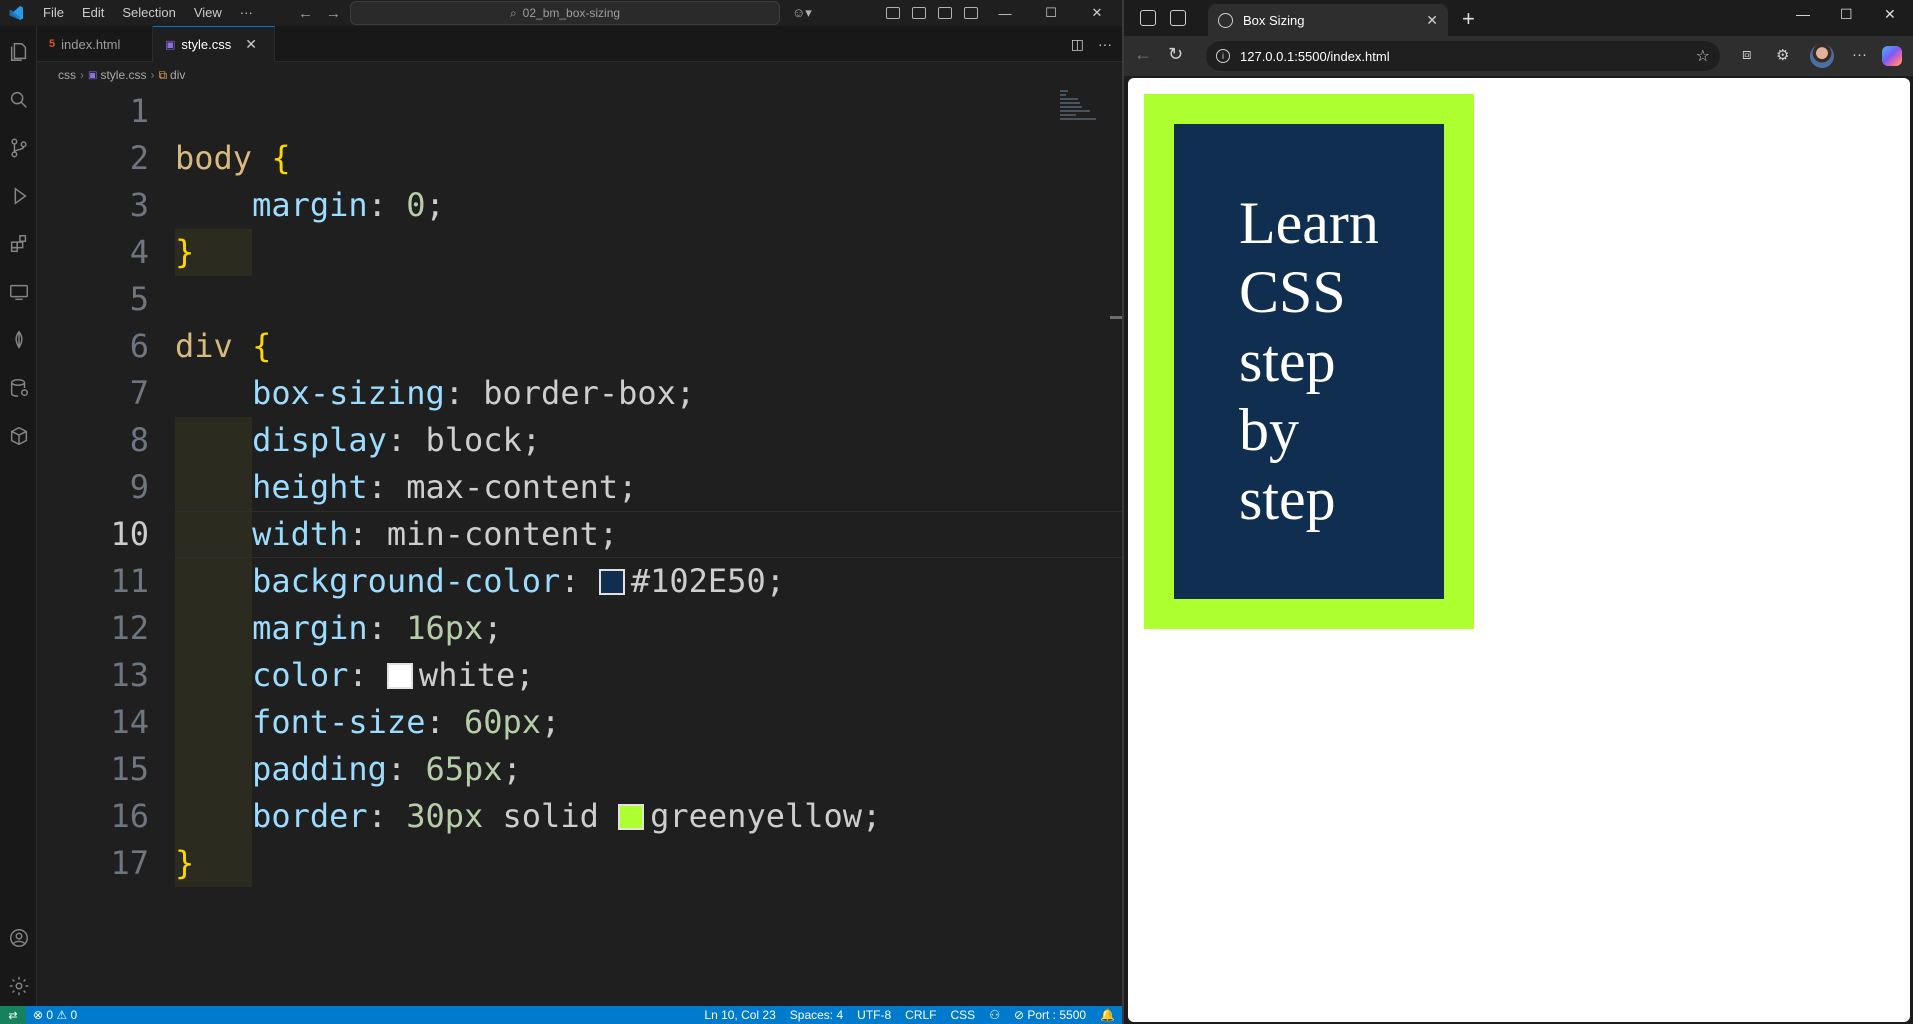 The height and width of the screenshot is (1024, 1913). I want to click on menu-edit: Edit, so click(93, 13).